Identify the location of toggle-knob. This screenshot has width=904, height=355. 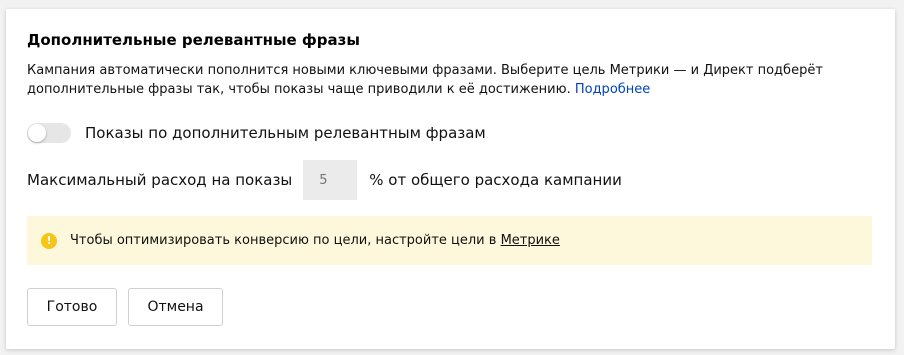
(37, 133).